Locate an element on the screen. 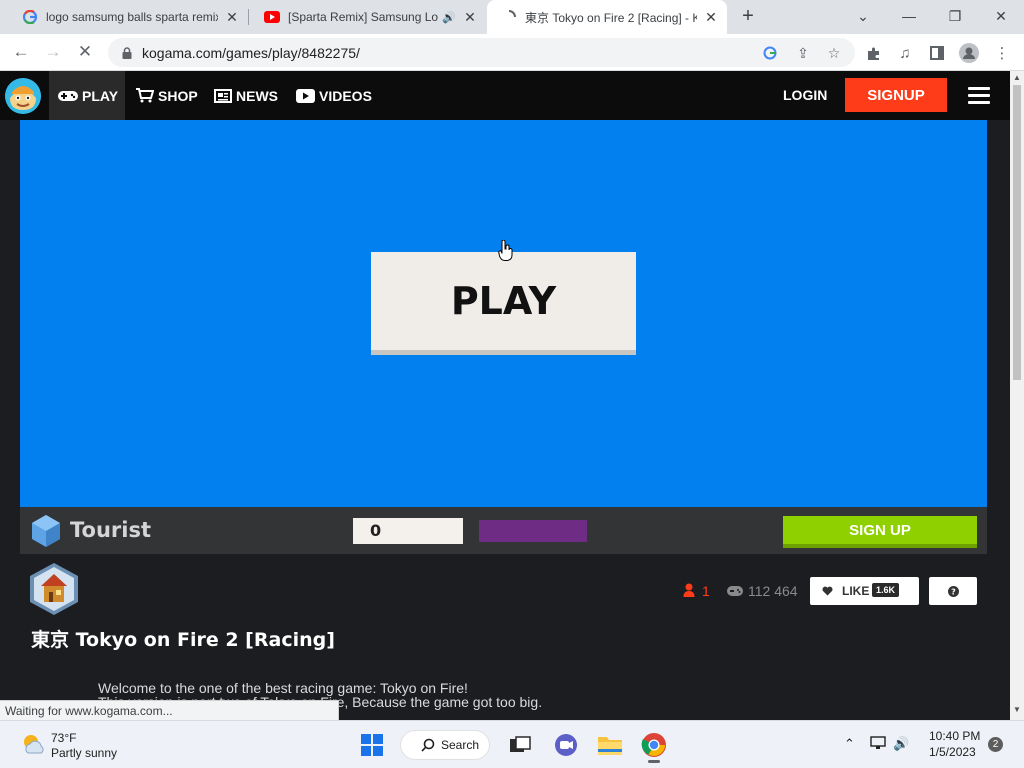 Image resolution: width=1024 pixels, height=768 pixels. hand-cursor-icon is located at coordinates (505, 250).